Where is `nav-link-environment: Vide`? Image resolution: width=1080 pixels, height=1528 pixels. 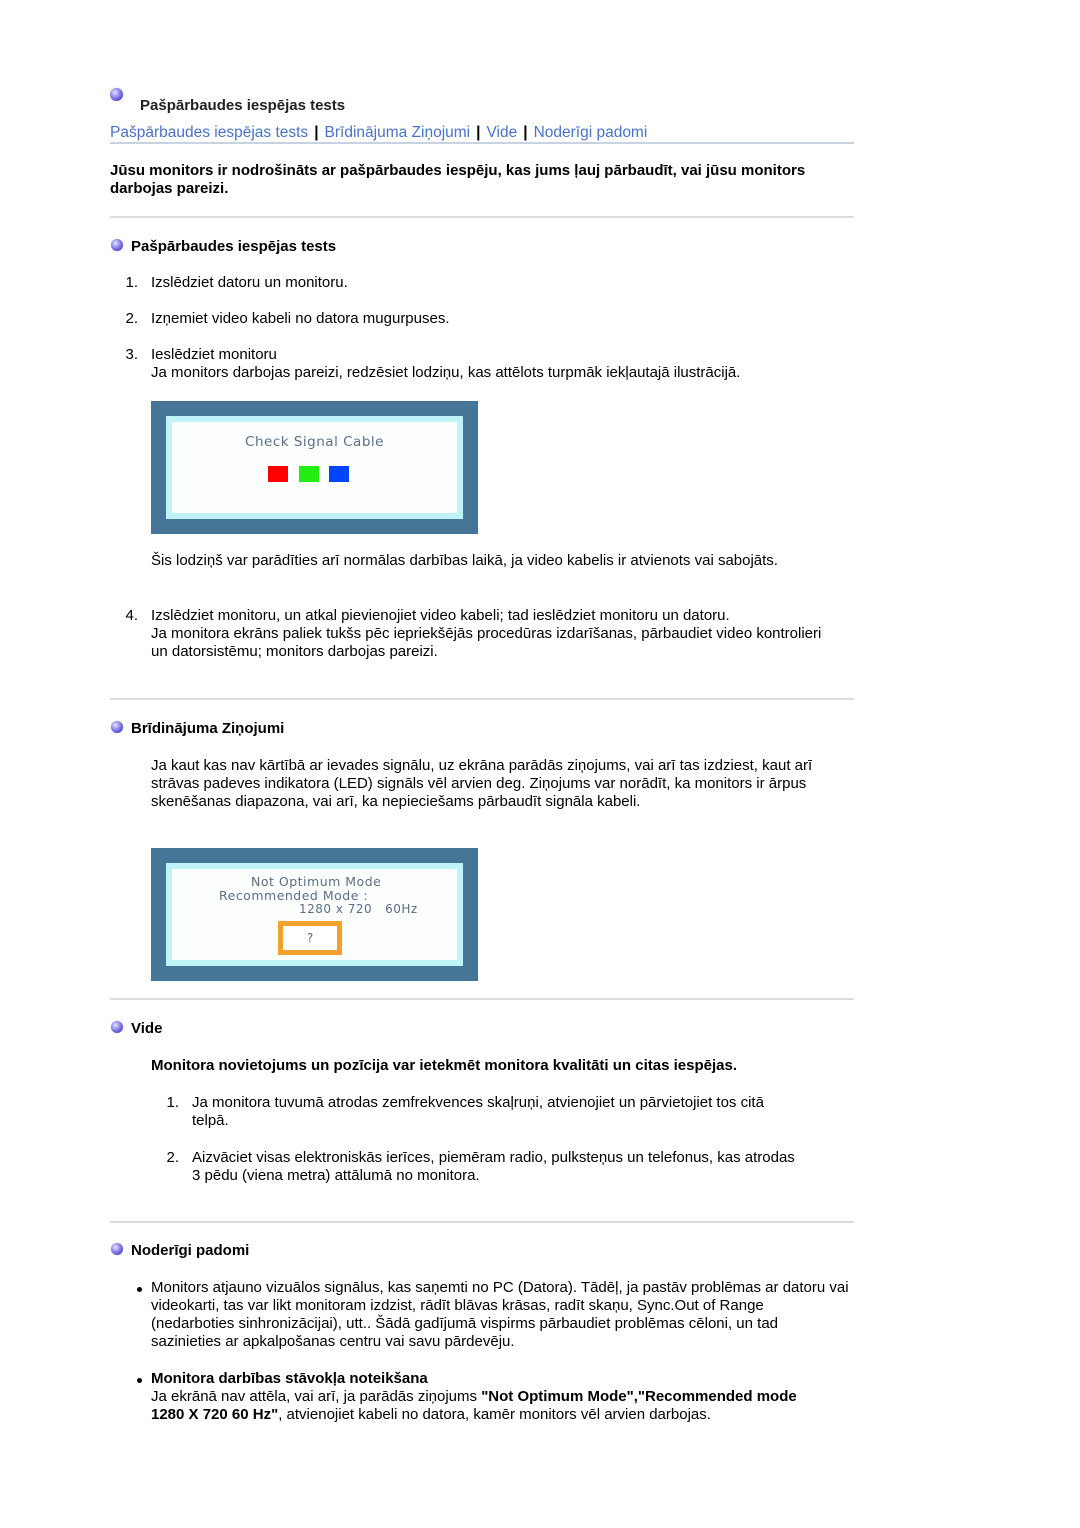
nav-link-environment: Vide is located at coordinates (501, 132).